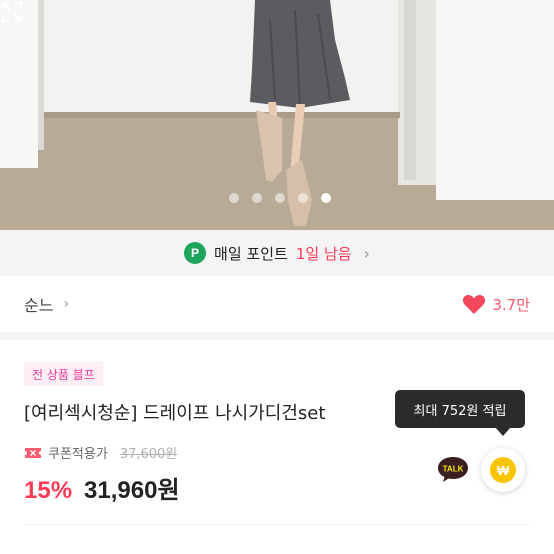  Describe the element at coordinates (38, 304) in the screenshot. I see `shop-name-link: 순느` at that location.